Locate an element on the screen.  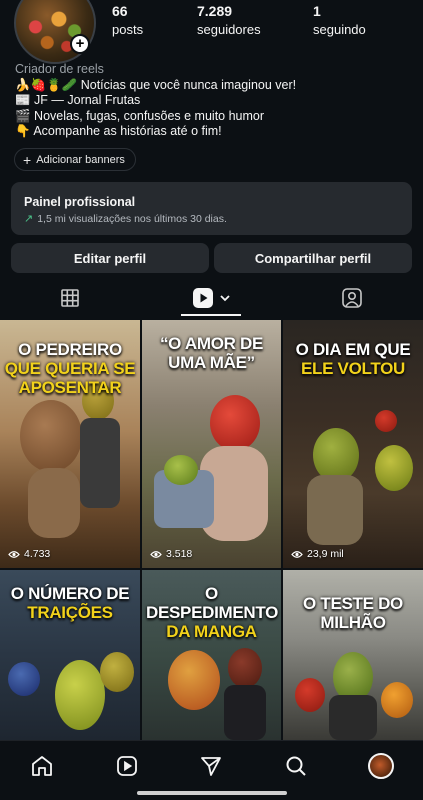
posts-stat: 66 posts is located at coordinates (127, 20).